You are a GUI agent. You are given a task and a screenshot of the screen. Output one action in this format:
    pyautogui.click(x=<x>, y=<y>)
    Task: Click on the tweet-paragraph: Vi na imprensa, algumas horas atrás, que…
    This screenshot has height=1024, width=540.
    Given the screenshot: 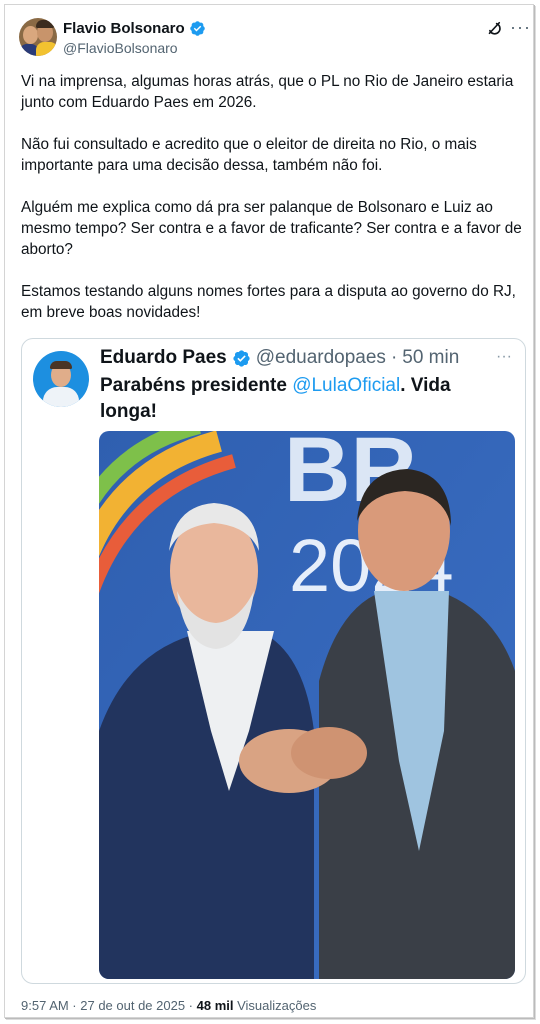 What is the action you would take?
    pyautogui.click(x=267, y=92)
    